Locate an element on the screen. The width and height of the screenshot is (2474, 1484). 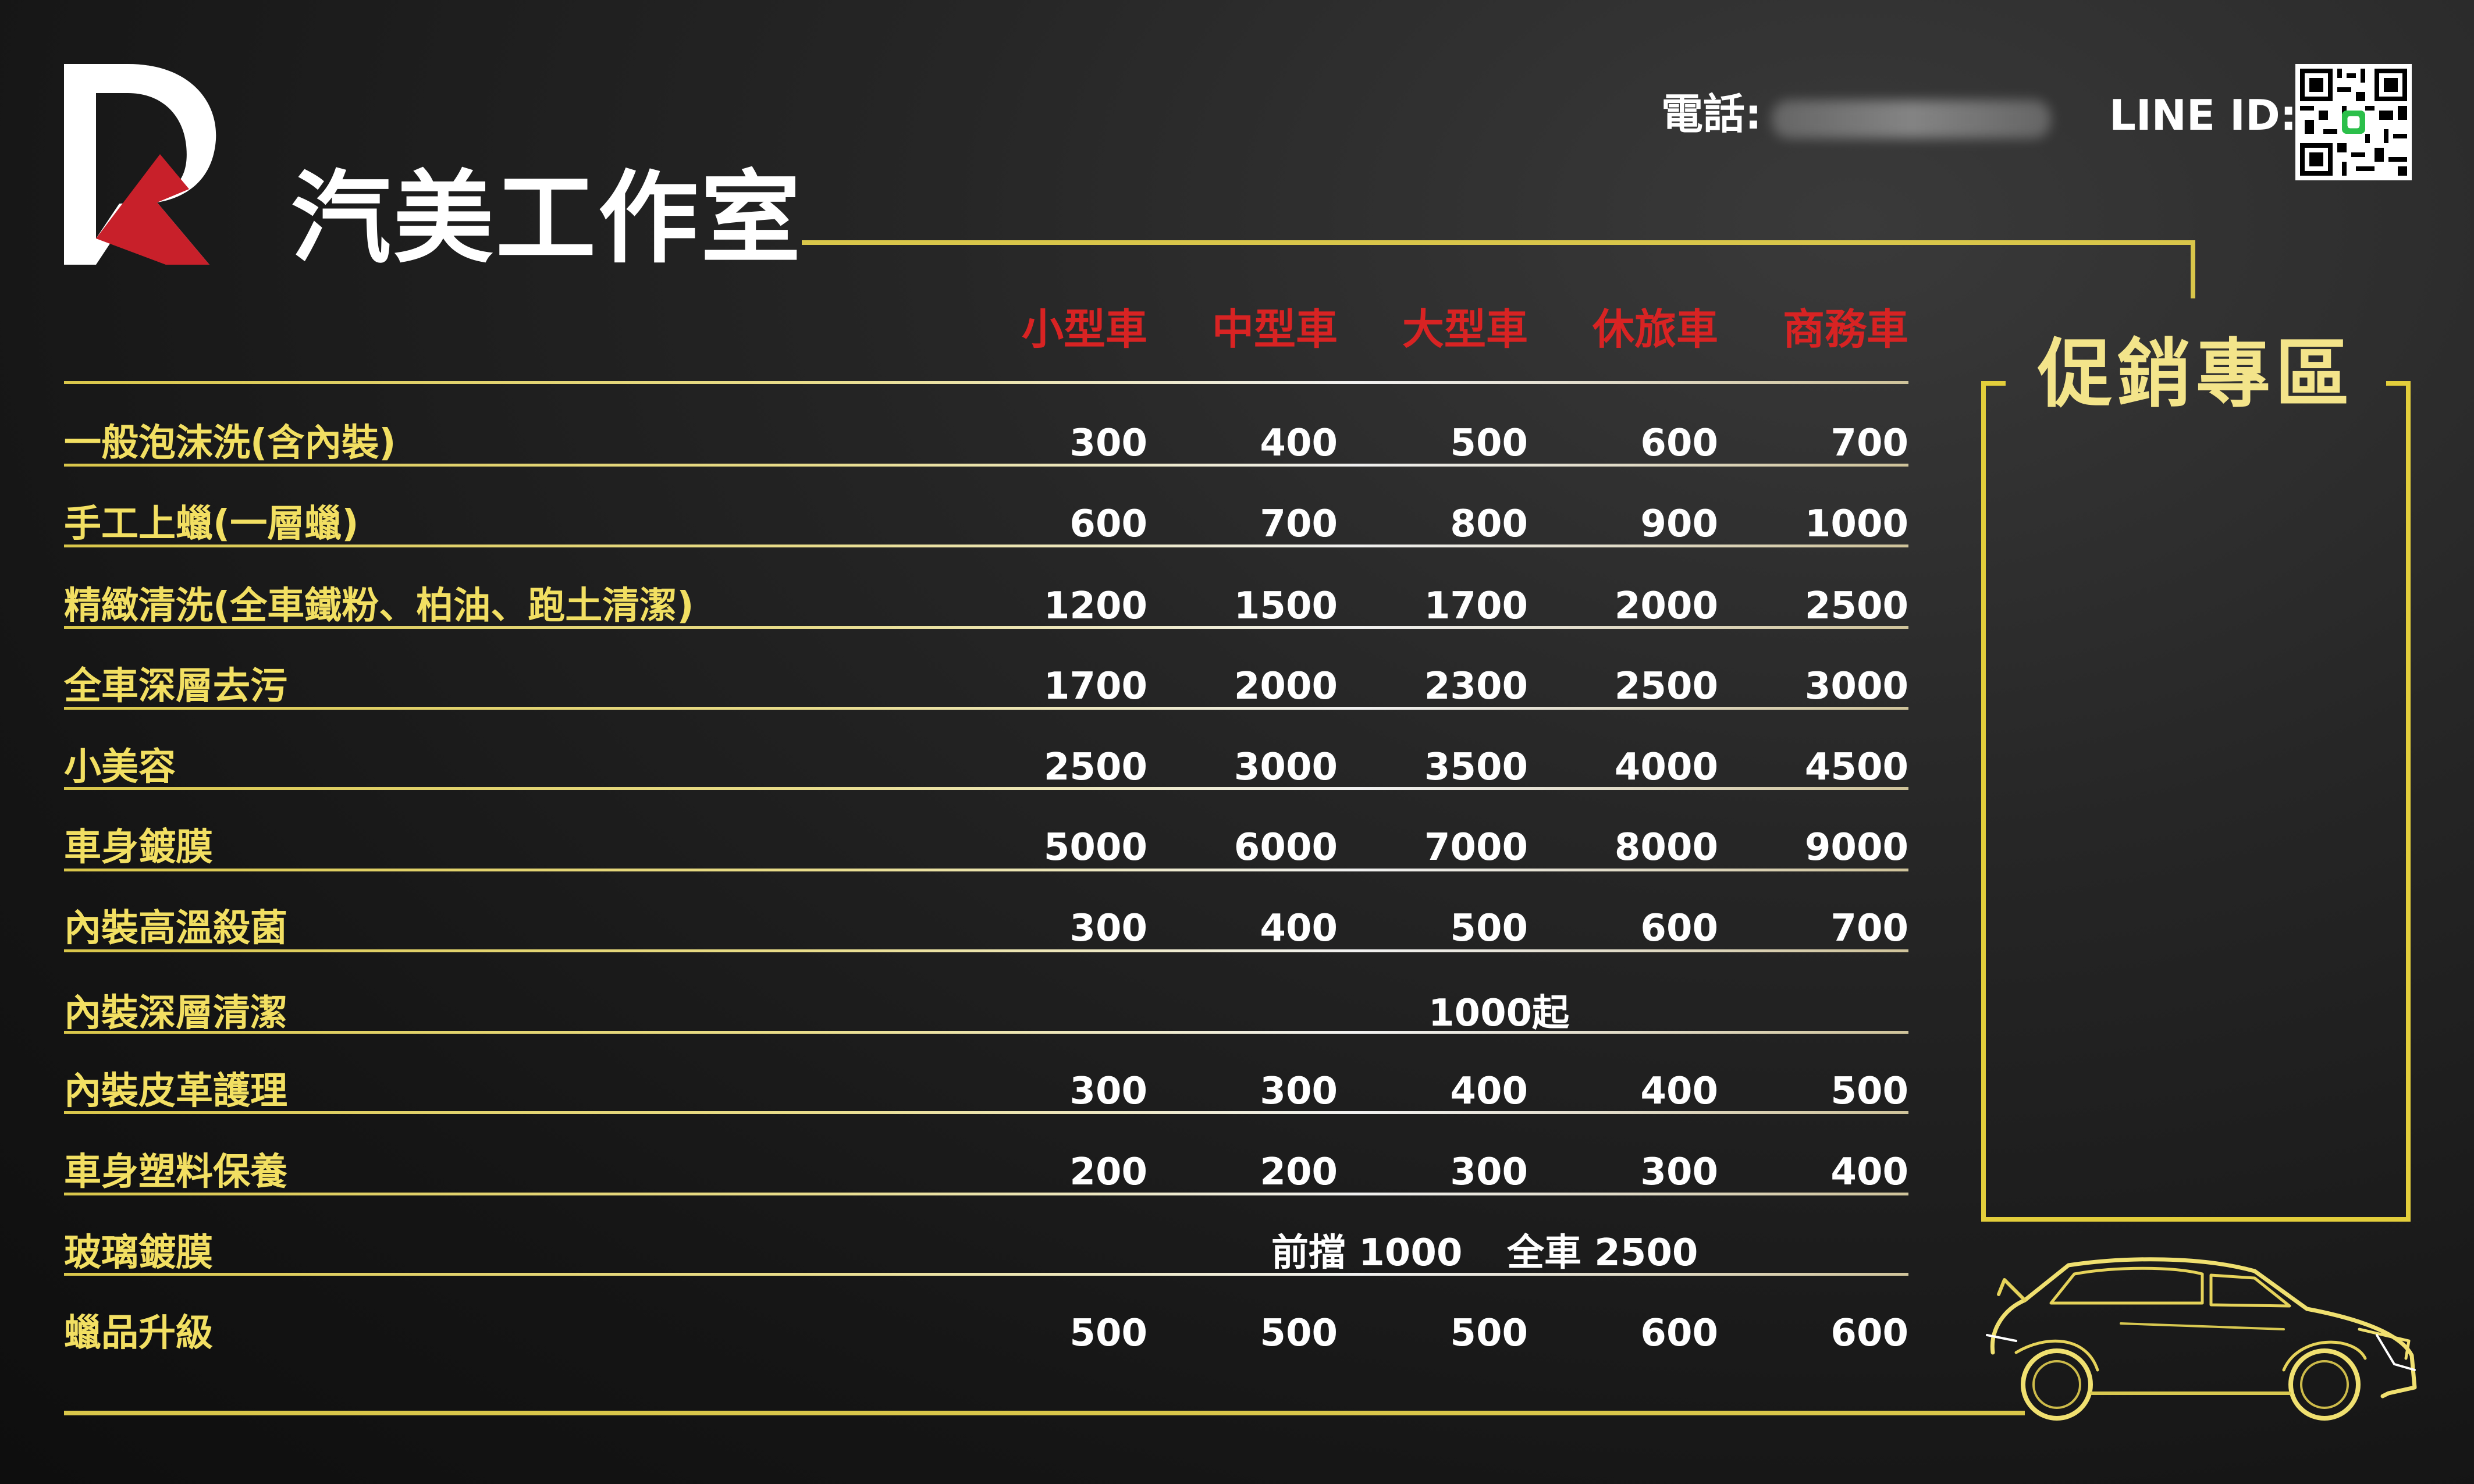
service-label: 一般泡沫洗(含內裝) is located at coordinates (230, 443).